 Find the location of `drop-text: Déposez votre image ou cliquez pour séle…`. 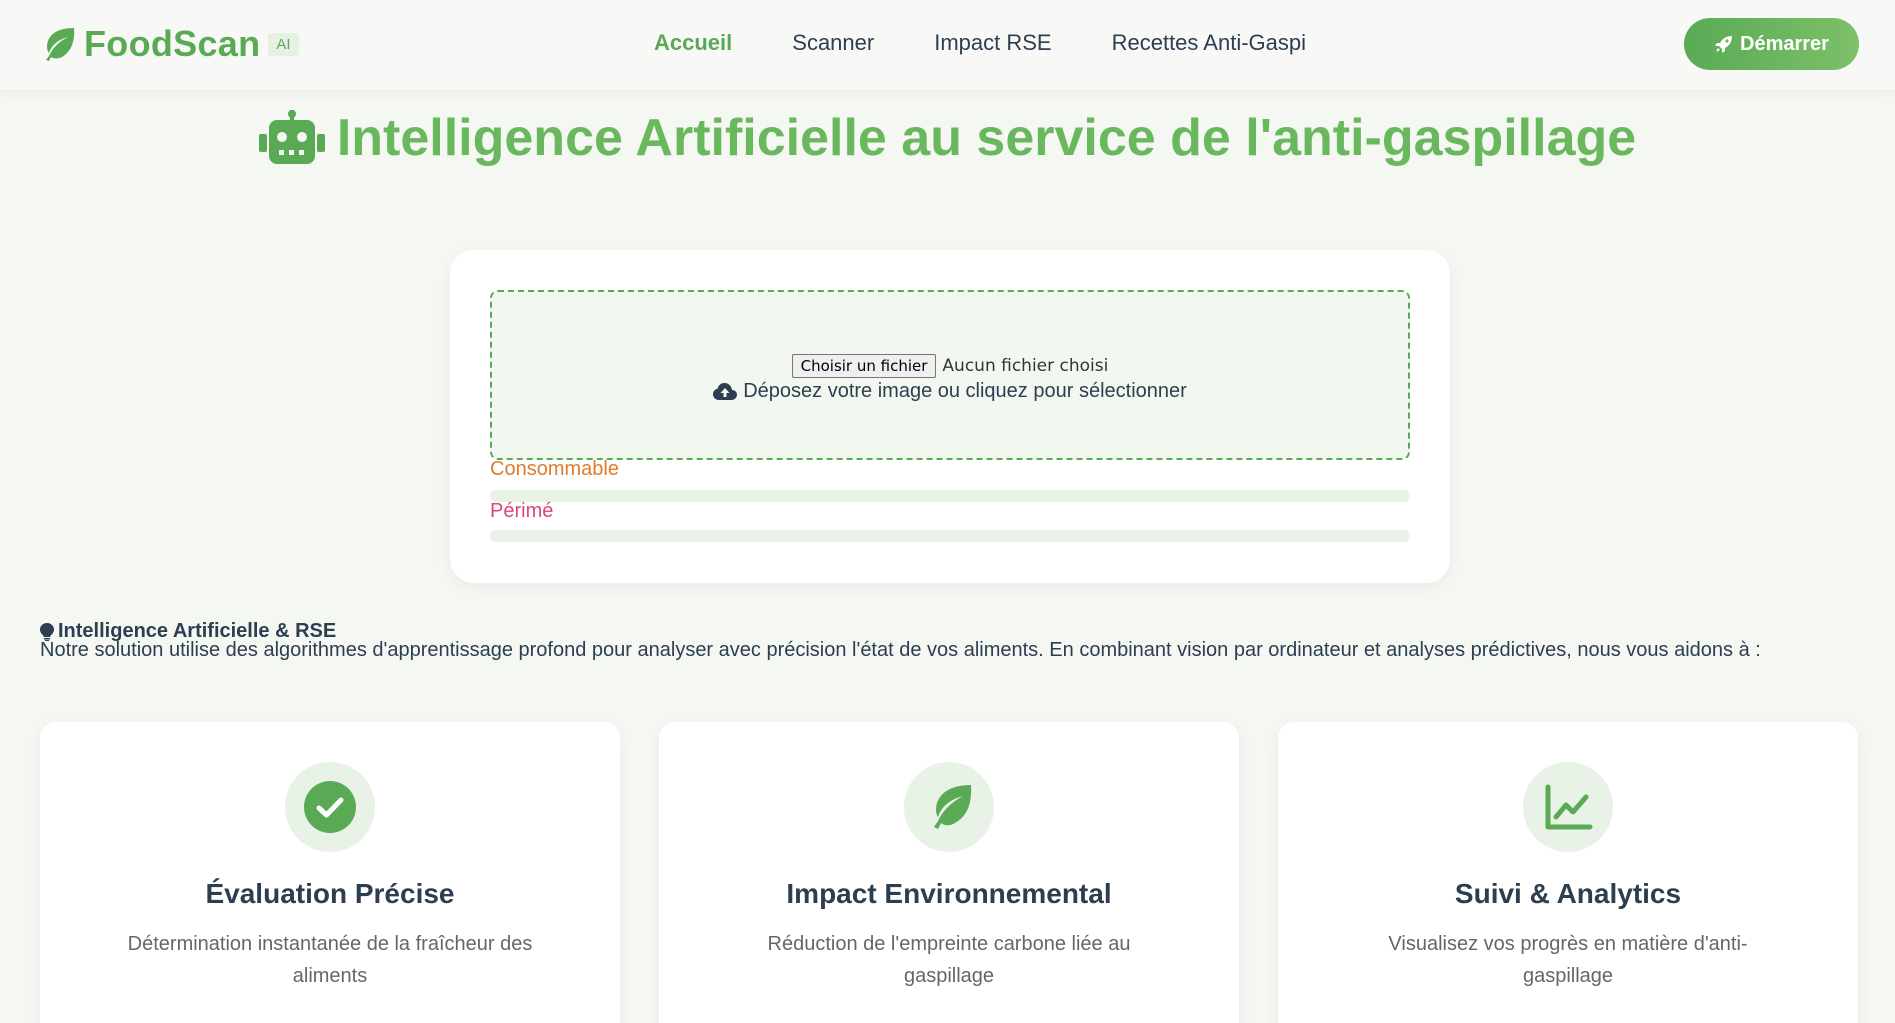

drop-text: Déposez votre image ou cliquez pour séle… is located at coordinates (965, 391).